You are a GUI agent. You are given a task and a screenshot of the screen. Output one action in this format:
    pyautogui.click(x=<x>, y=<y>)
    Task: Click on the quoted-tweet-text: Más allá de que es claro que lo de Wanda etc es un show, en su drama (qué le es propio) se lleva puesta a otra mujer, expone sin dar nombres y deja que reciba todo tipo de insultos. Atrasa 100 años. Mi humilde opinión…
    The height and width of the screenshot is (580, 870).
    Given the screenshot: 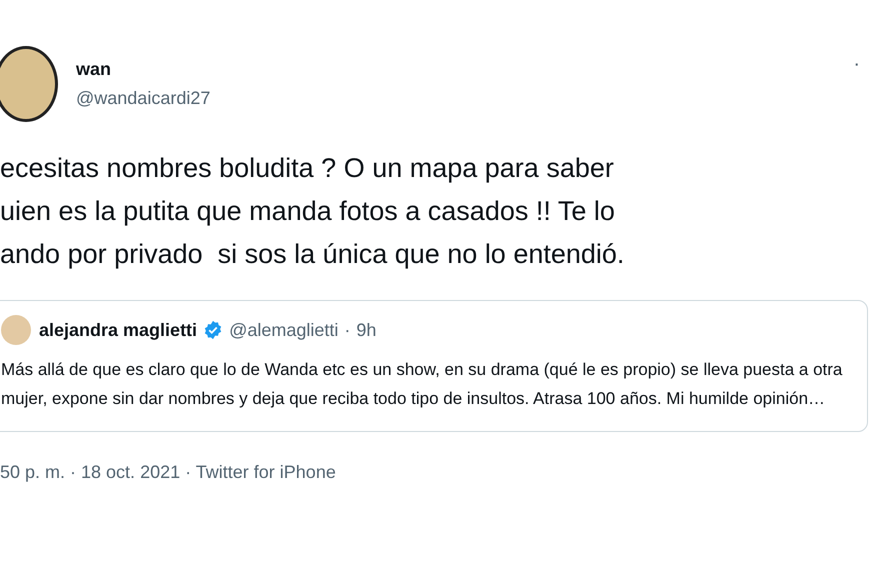 What is the action you would take?
    pyautogui.click(x=422, y=384)
    